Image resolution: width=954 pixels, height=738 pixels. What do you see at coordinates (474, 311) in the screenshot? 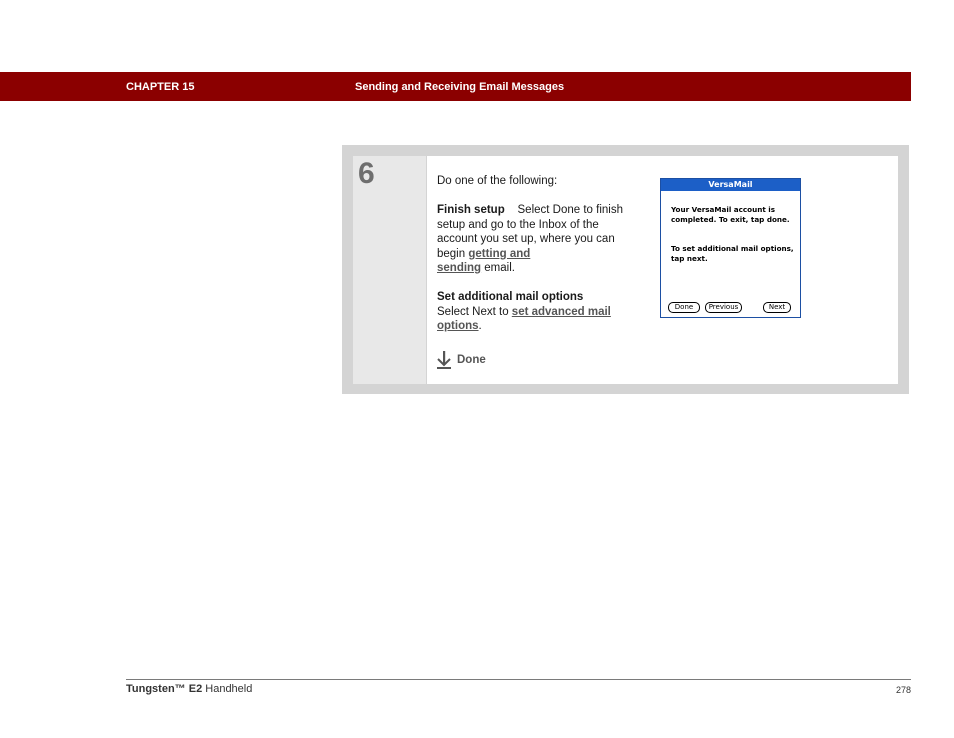
I see `option-additional-options-text: Select Next to` at bounding box center [474, 311].